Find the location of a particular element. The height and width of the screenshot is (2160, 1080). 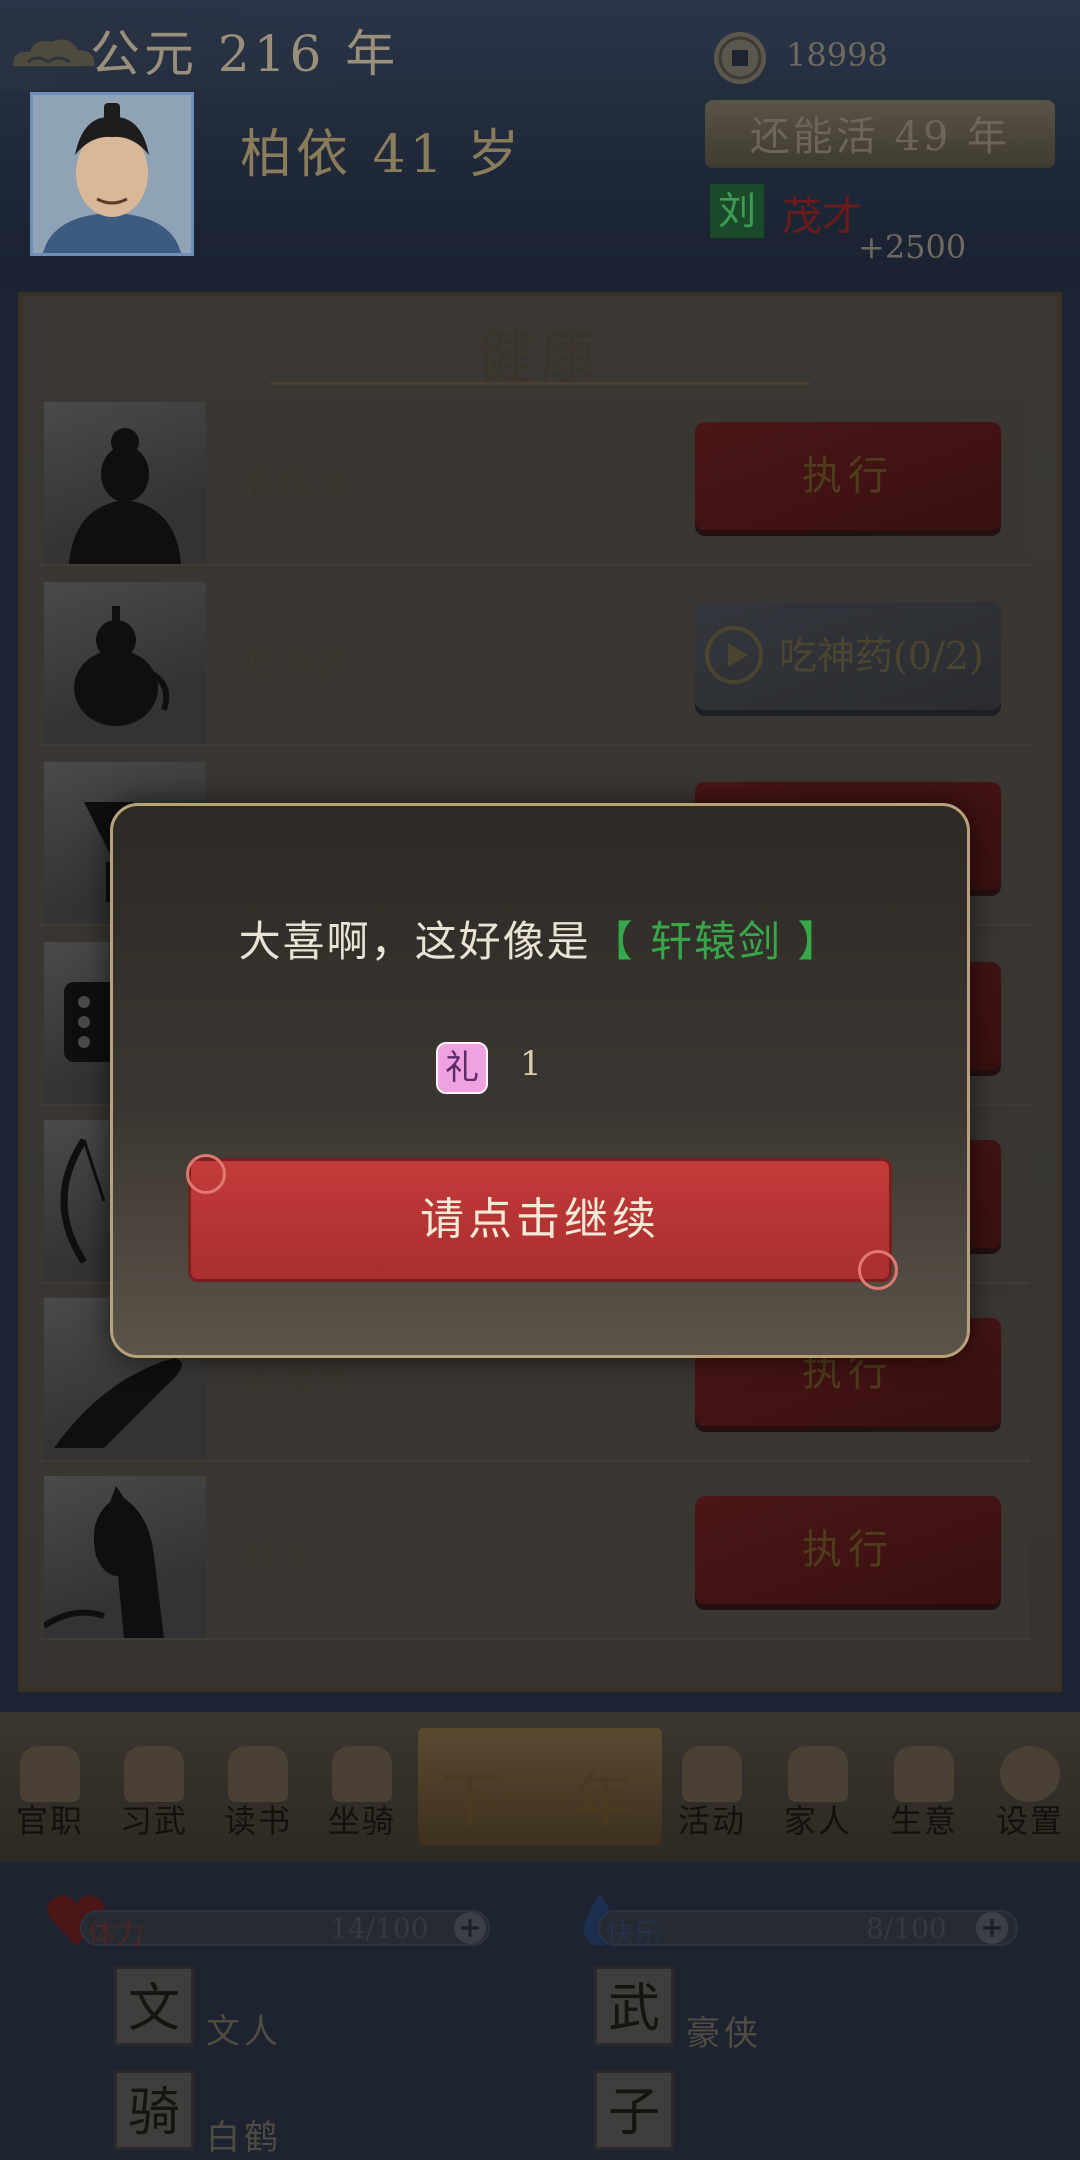

continue-button: 请点击继续 is located at coordinates (540, 1220).